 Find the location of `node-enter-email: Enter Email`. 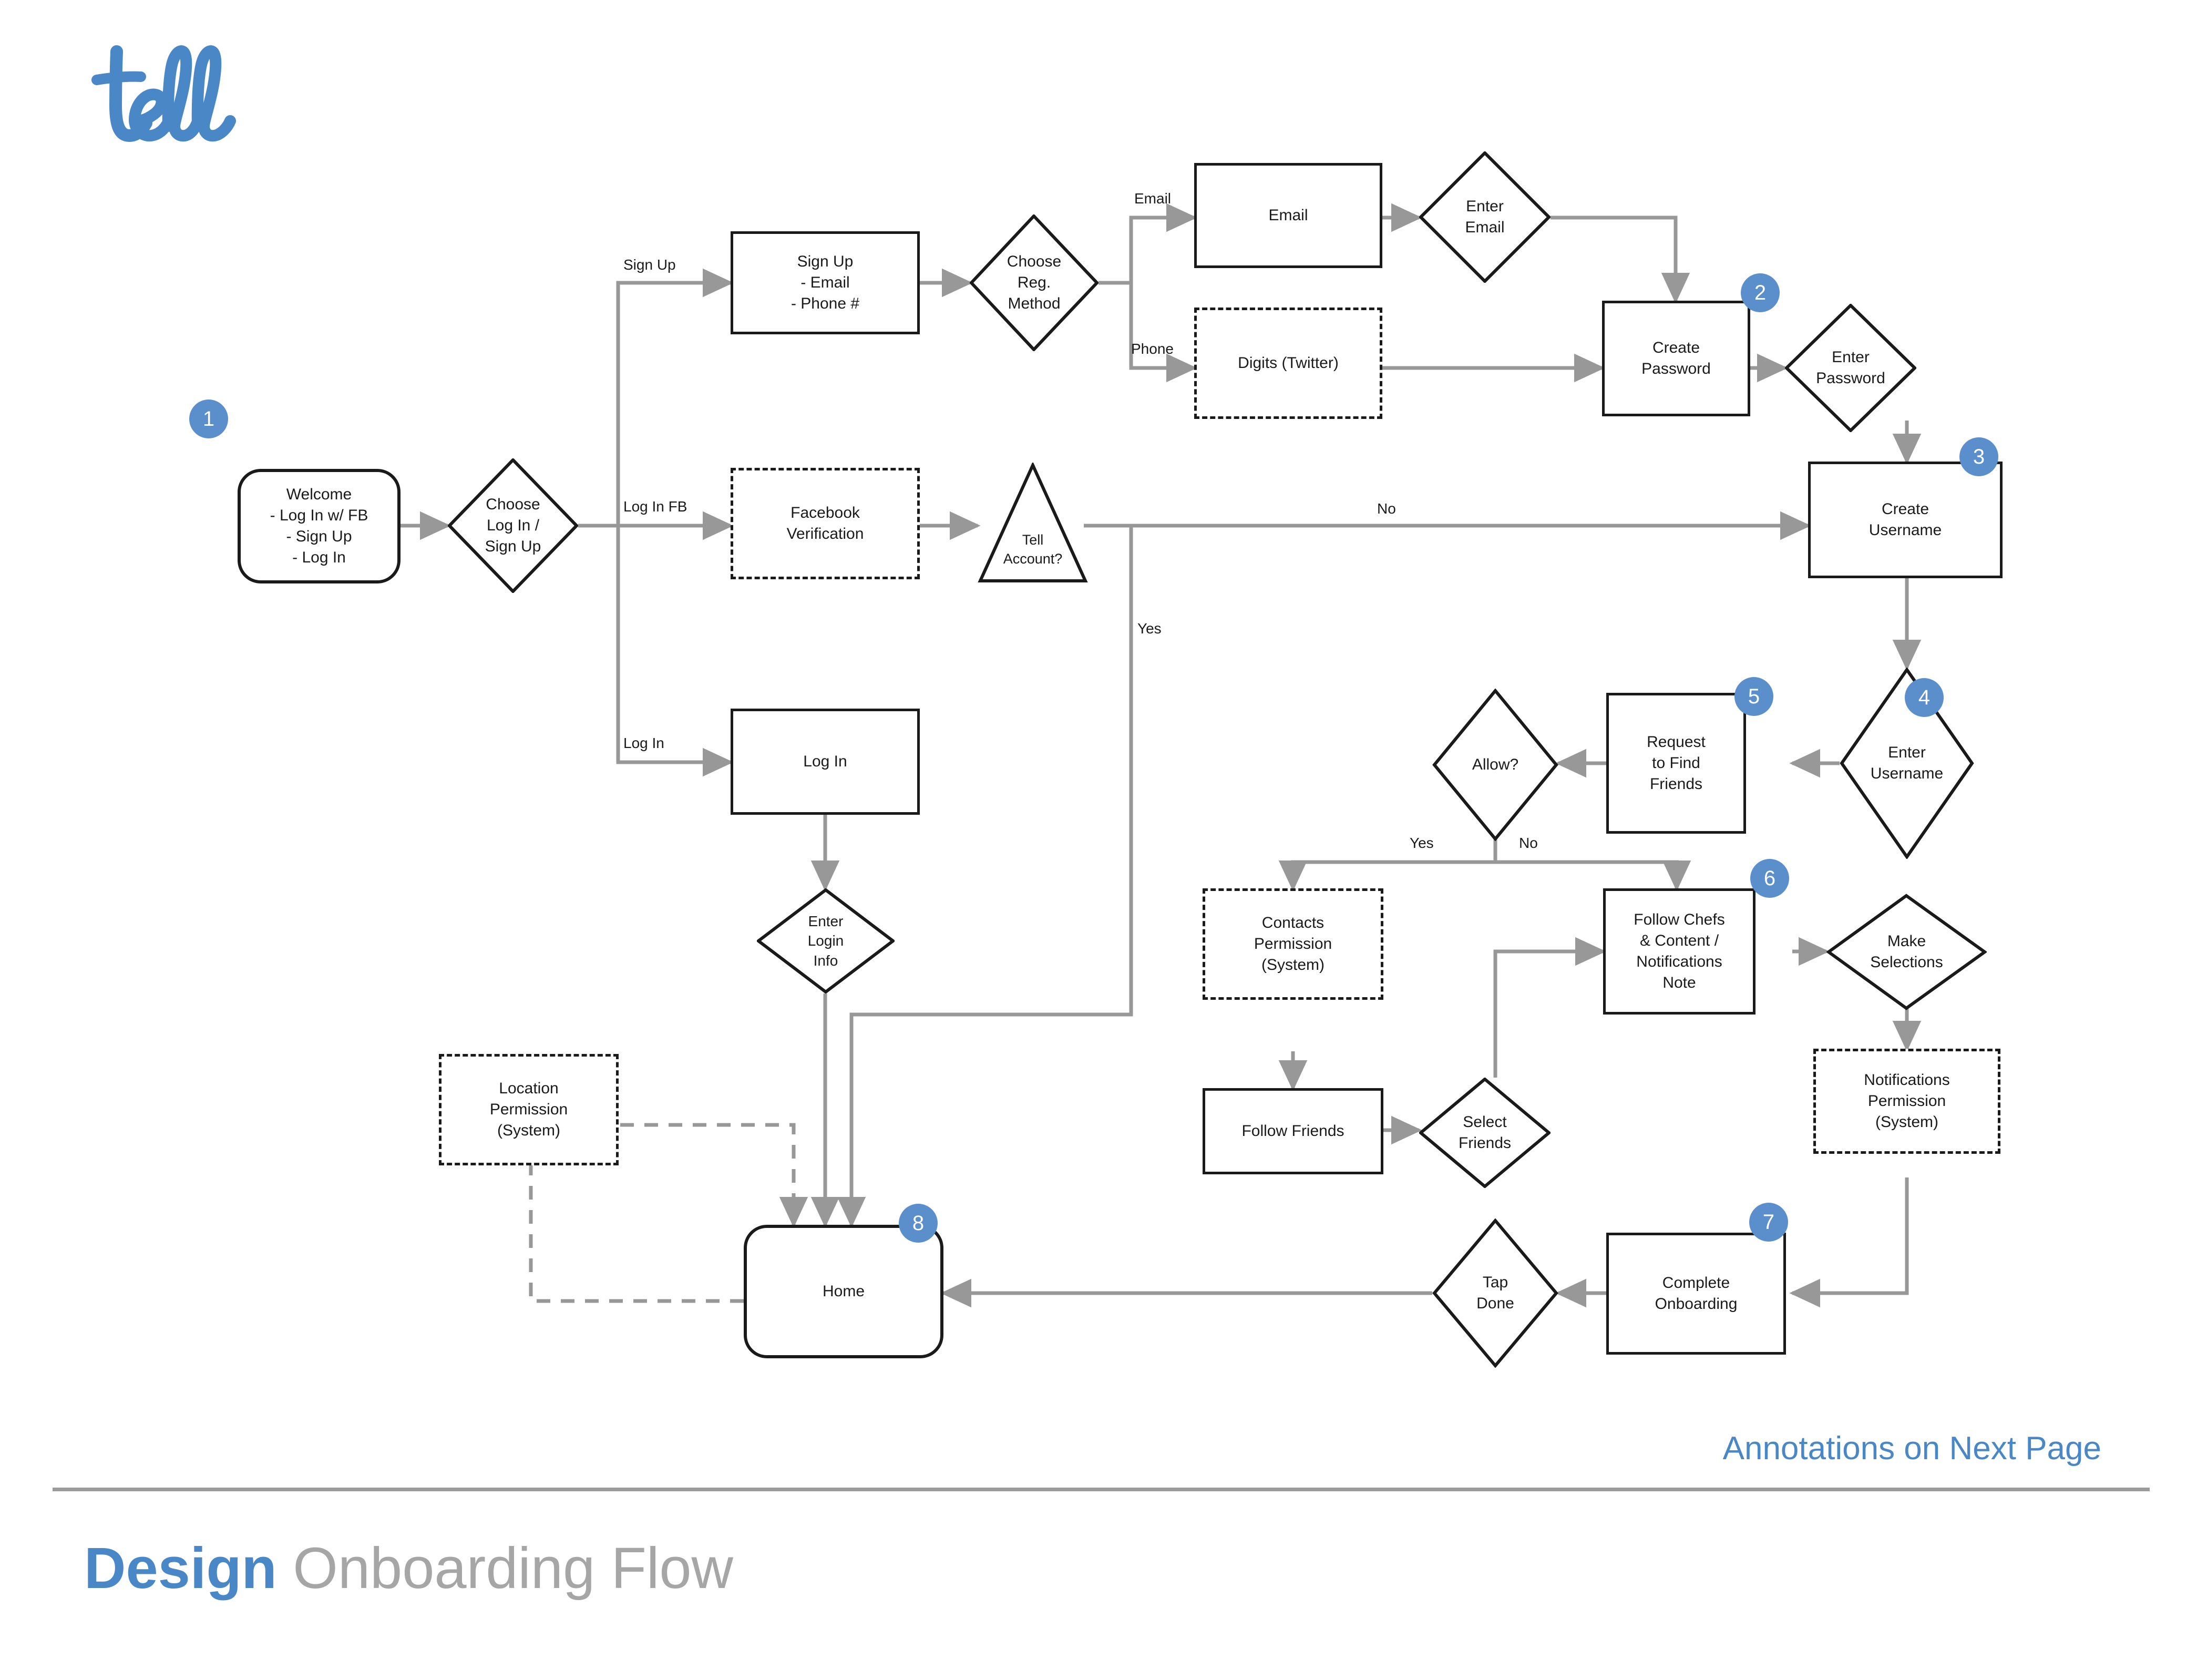

node-enter-email: Enter Email is located at coordinates (1485, 217).